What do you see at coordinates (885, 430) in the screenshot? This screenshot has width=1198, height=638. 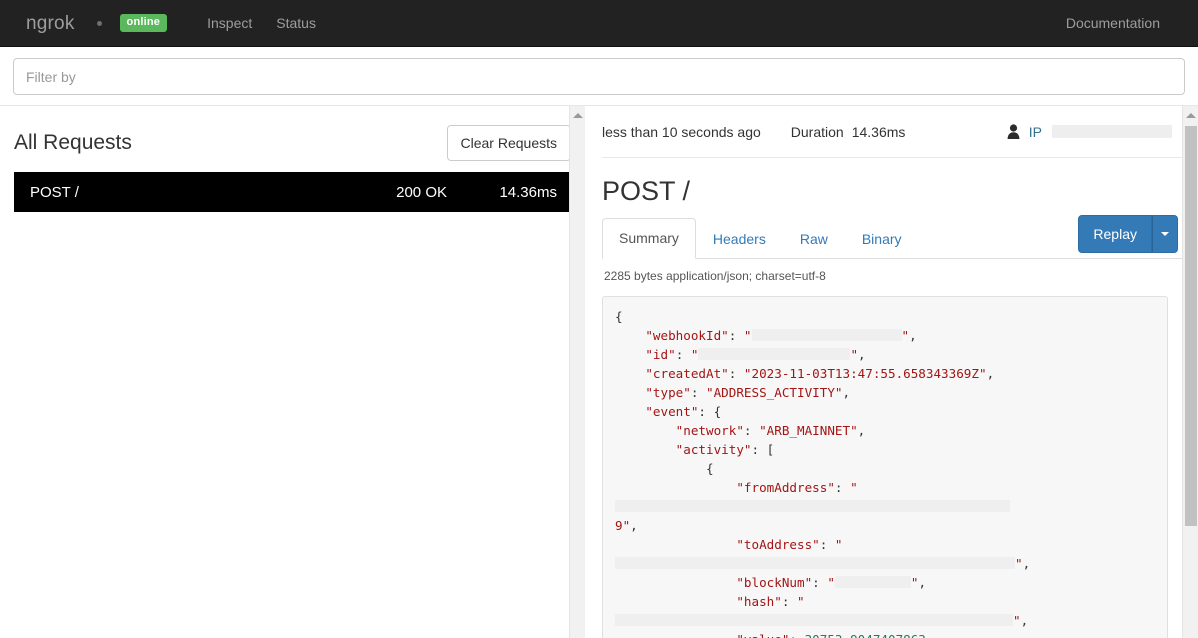 I see `json-line: "network": "ARB_MAINNET",` at bounding box center [885, 430].